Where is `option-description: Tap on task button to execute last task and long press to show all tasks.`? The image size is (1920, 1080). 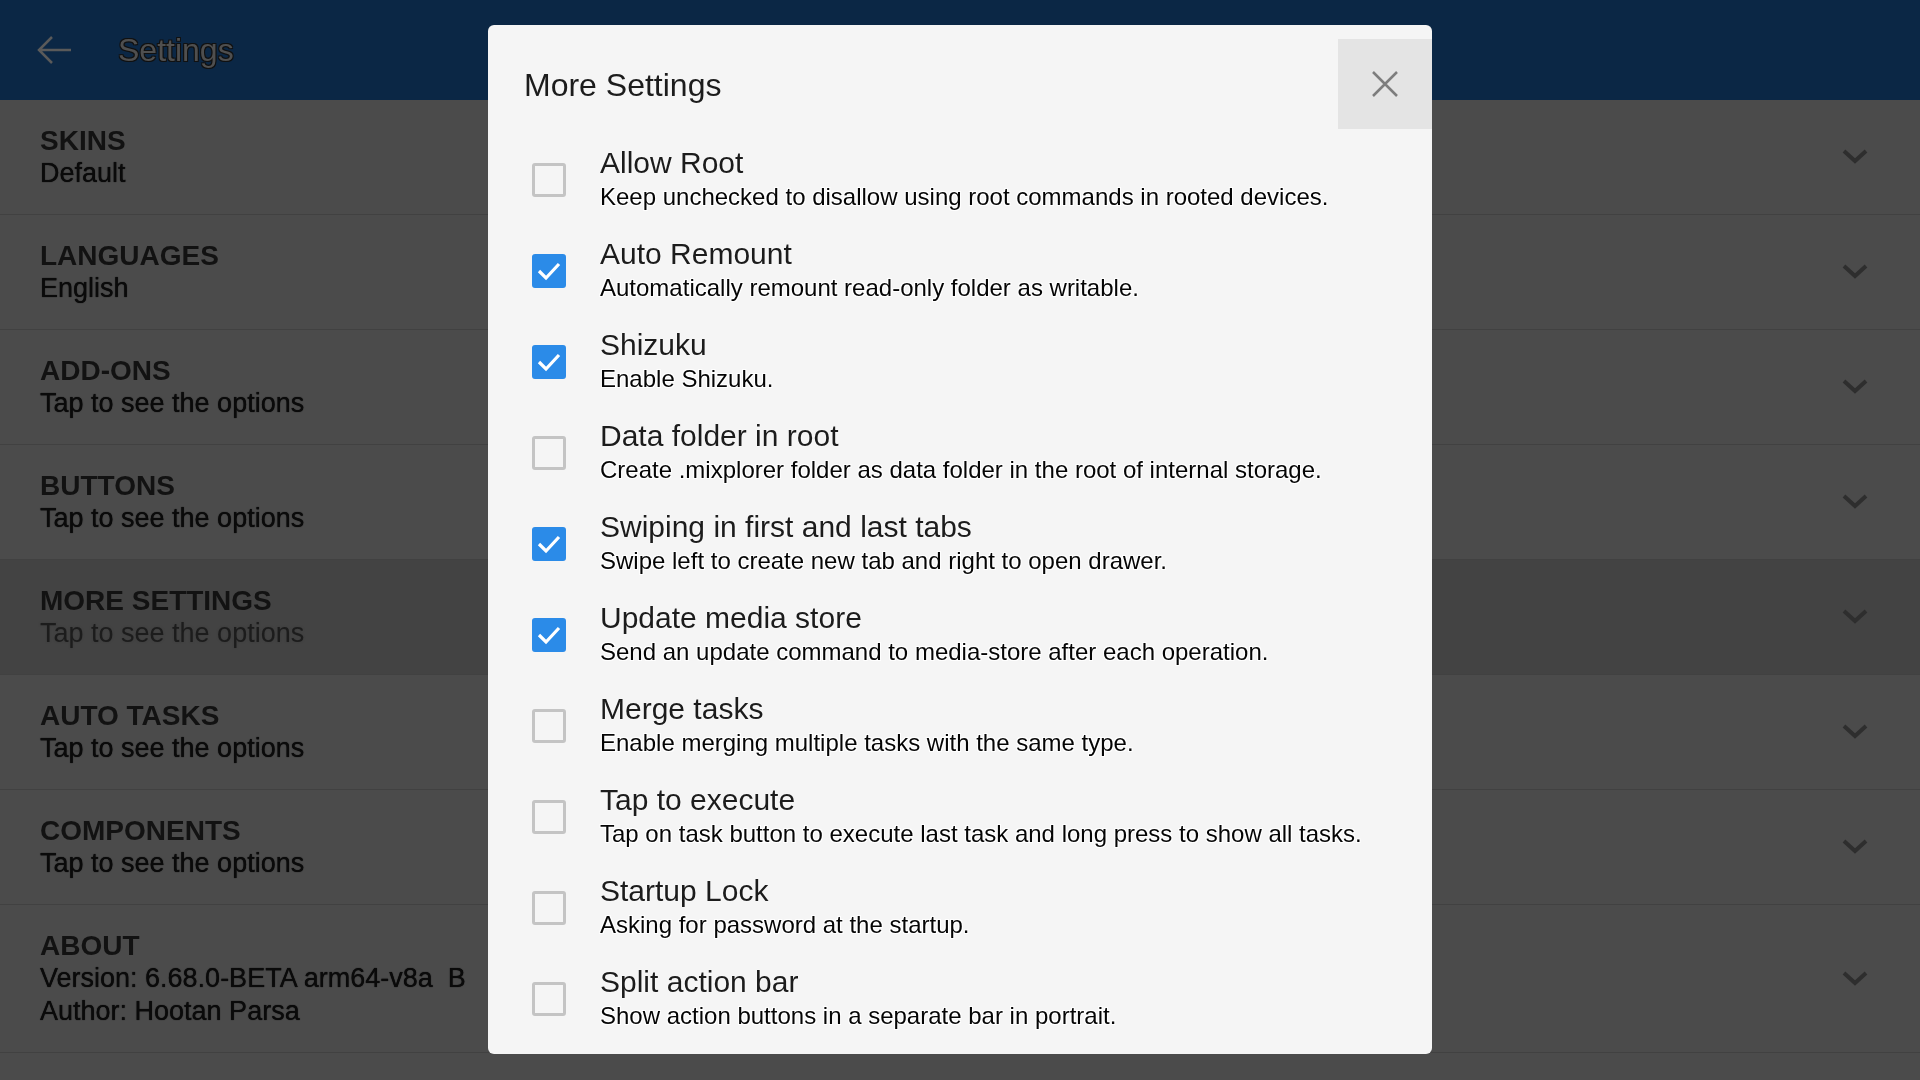 option-description: Tap on task button to execute last task and long press to show all tasks. is located at coordinates (981, 834).